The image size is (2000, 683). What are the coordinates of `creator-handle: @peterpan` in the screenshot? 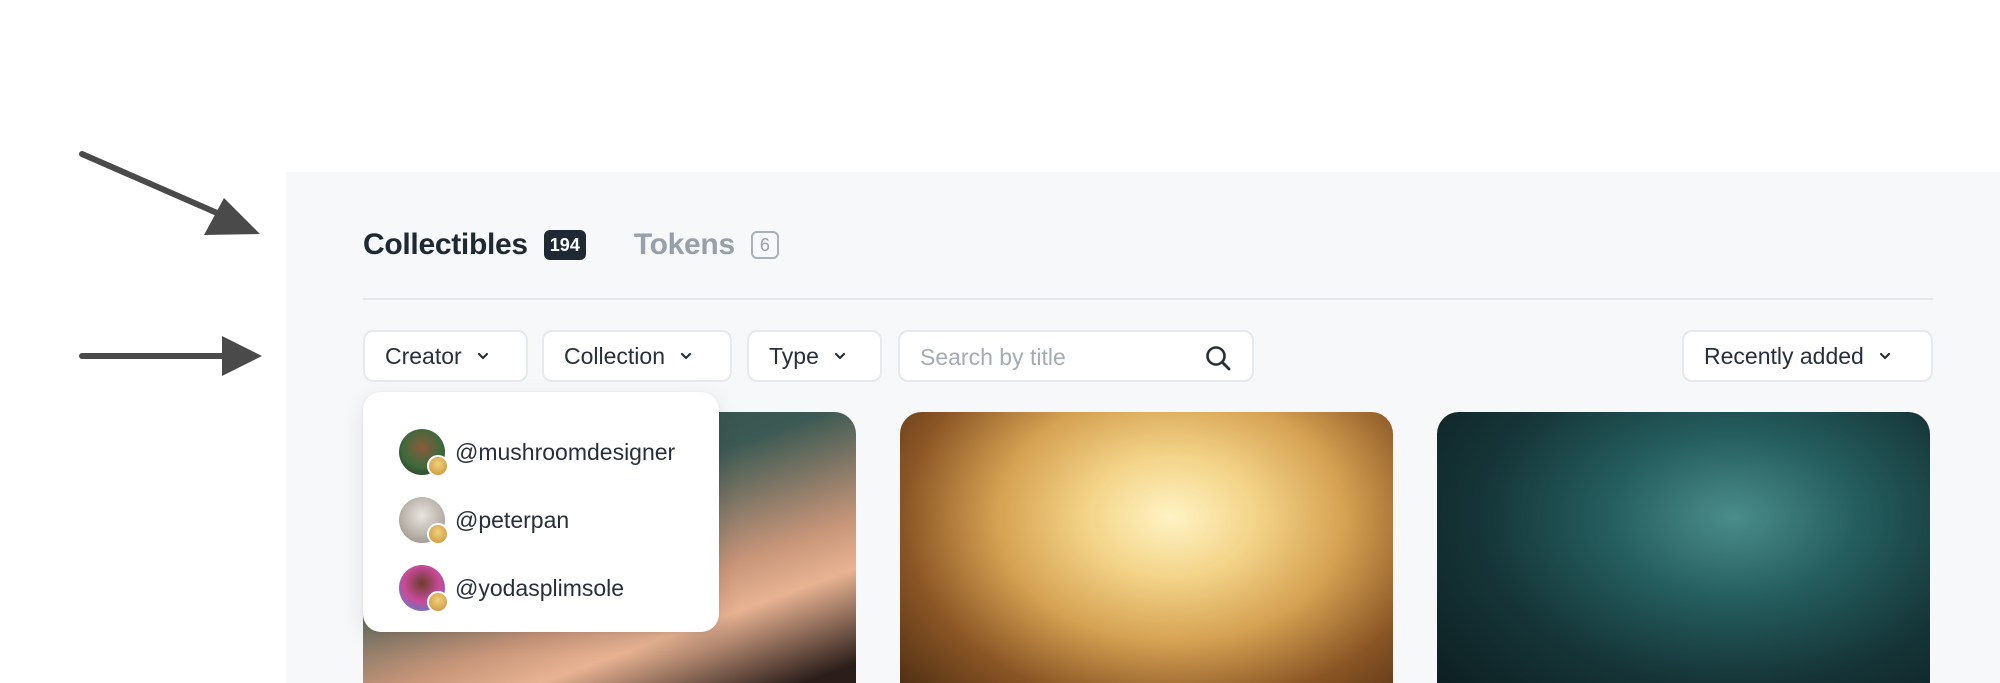 It's located at (512, 519).